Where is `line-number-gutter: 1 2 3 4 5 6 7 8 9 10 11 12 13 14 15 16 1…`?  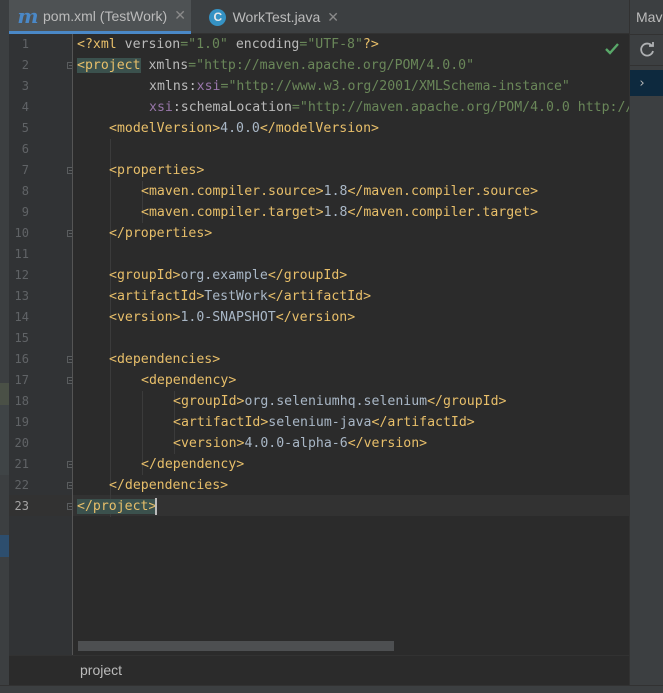 line-number-gutter: 1 2 3 4 5 6 7 8 9 10 11 12 13 14 15 16 1… is located at coordinates (41, 344).